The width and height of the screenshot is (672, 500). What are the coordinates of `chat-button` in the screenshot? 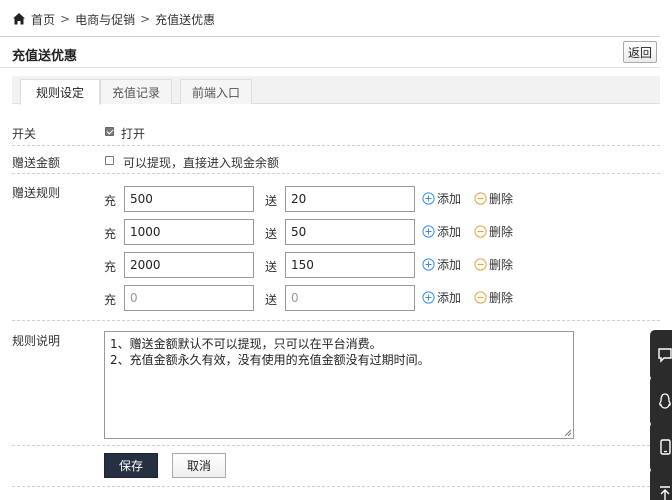 It's located at (661, 355).